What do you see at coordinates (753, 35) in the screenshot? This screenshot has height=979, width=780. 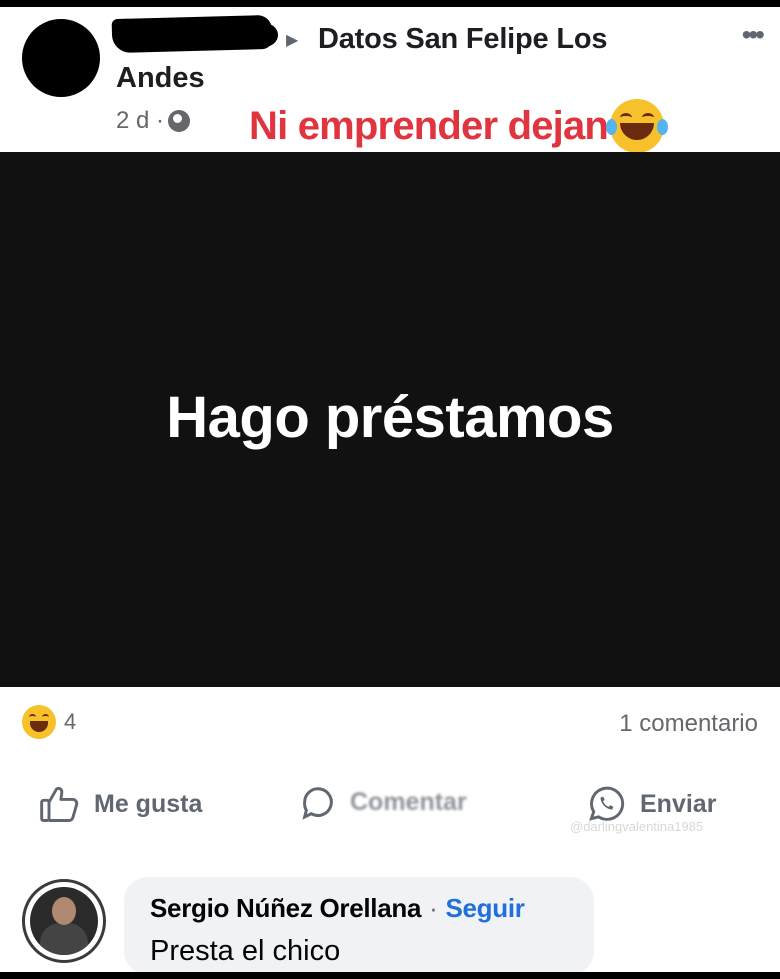 I see `more-options-icon: •••` at bounding box center [753, 35].